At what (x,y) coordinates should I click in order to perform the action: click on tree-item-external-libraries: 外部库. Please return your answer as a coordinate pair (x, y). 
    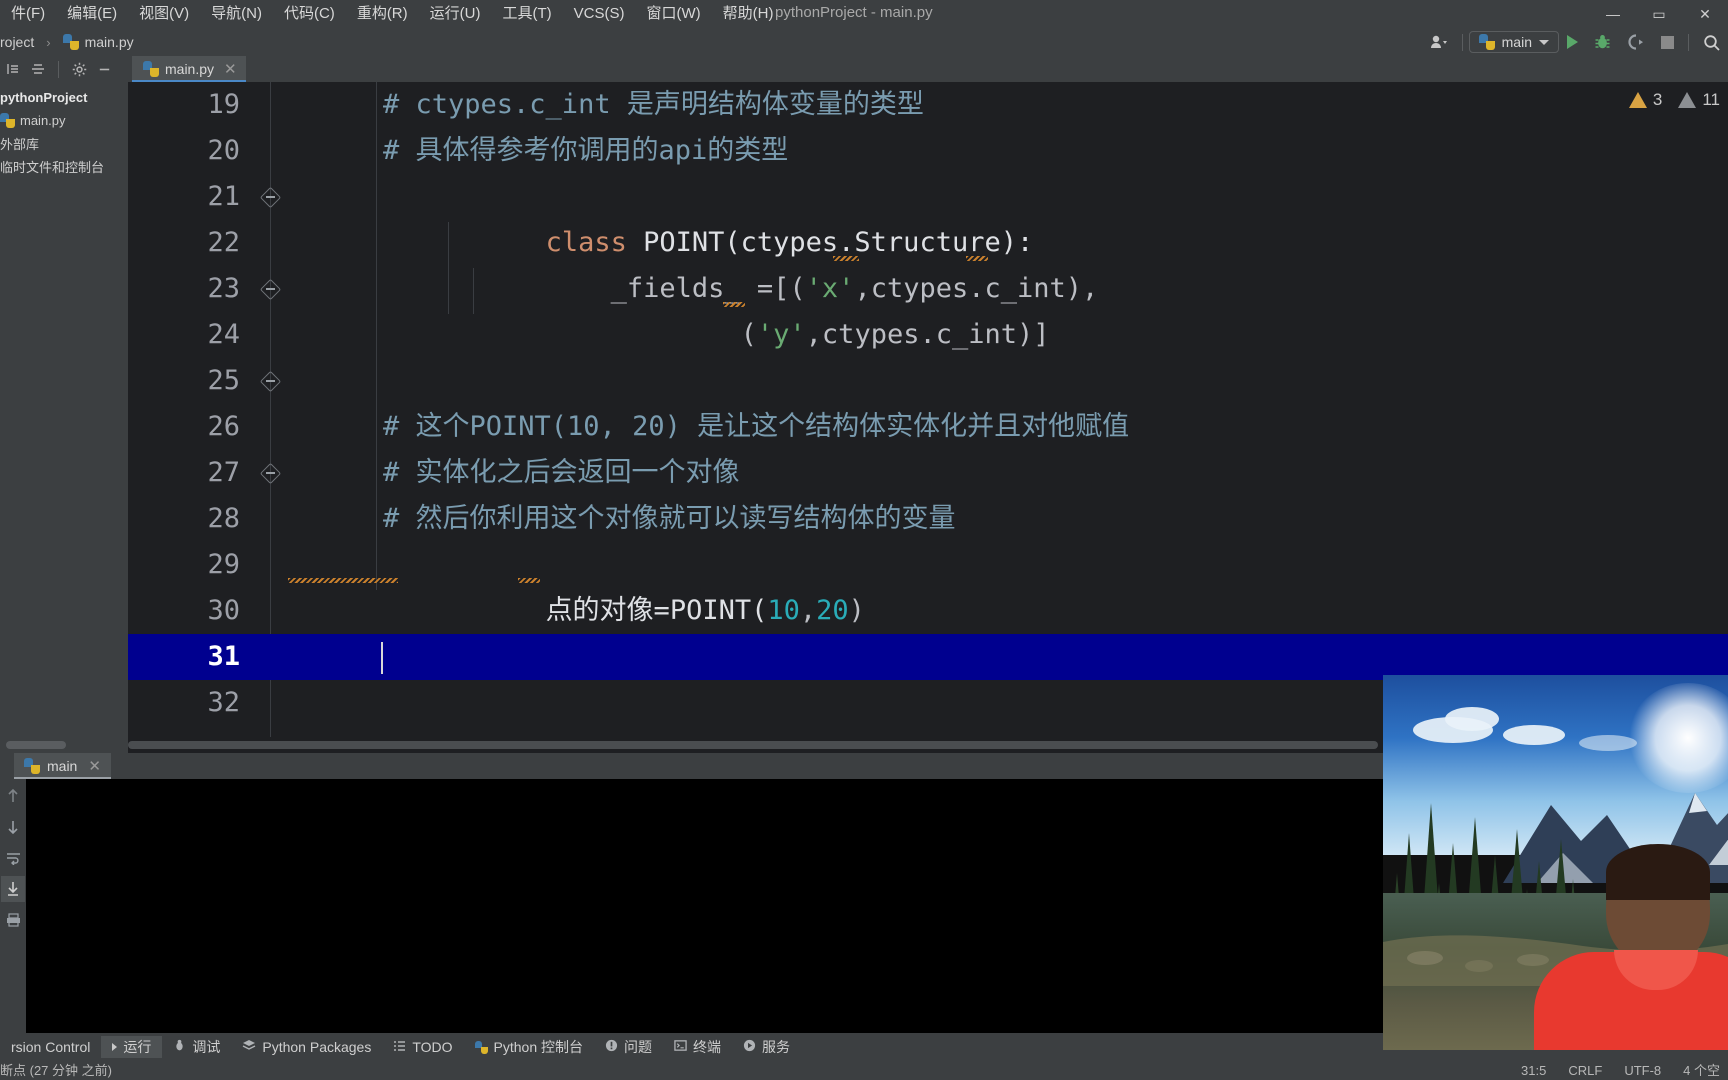
    Looking at the image, I should click on (64, 143).